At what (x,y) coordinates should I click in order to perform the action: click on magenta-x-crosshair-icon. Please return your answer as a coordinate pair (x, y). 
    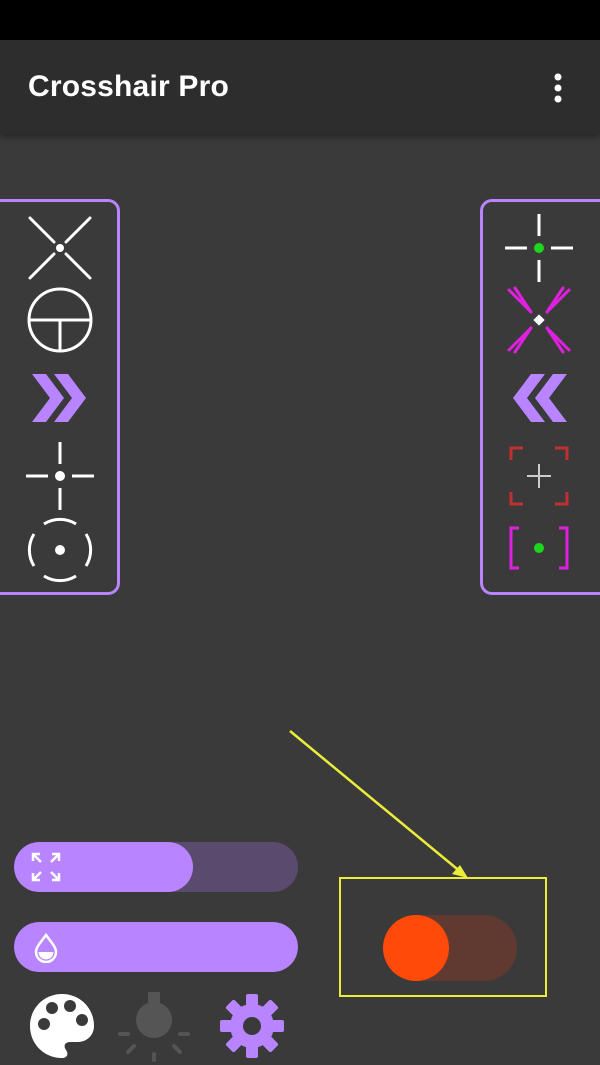
    Looking at the image, I should click on (539, 320).